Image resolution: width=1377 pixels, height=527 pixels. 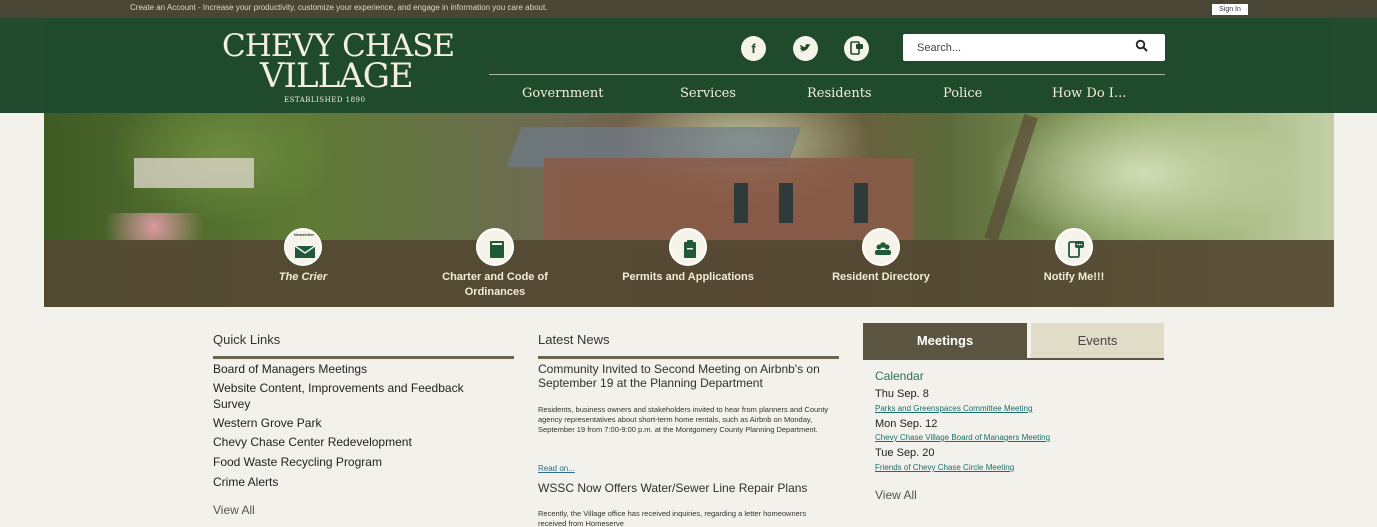 I want to click on quick-icon-label: Resident Directory, so click(x=881, y=277).